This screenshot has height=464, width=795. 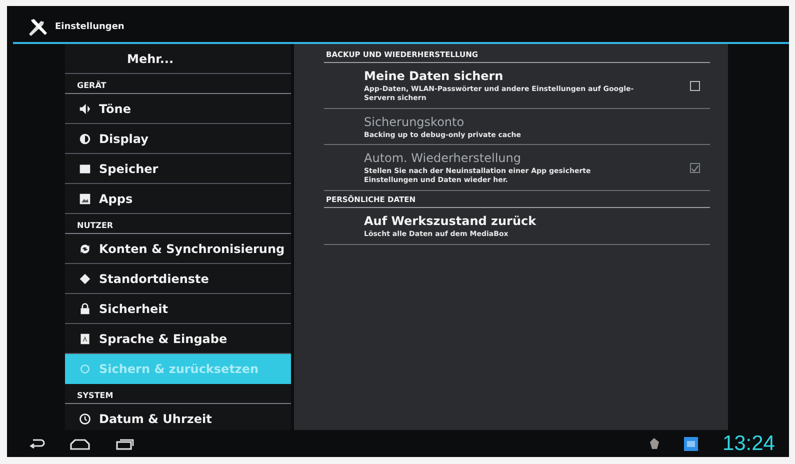 I want to click on settings-menu-item: Töne, so click(x=178, y=109).